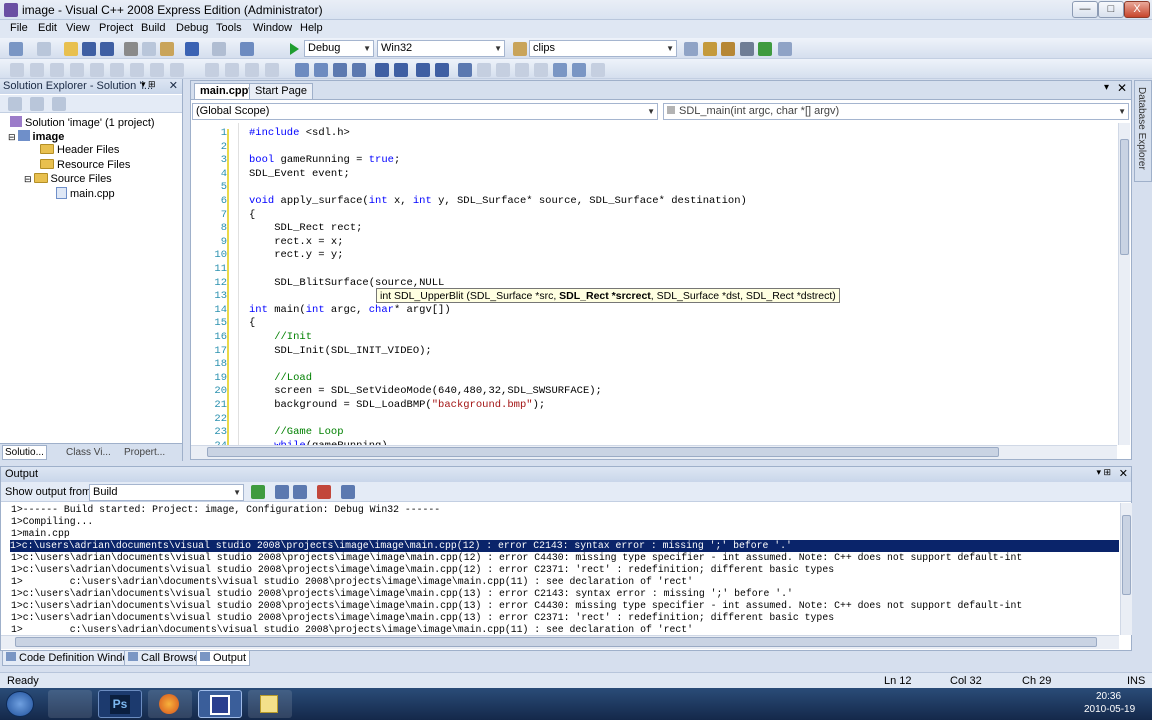 This screenshot has height=720, width=1152. I want to click on menu-view: View, so click(78, 28).